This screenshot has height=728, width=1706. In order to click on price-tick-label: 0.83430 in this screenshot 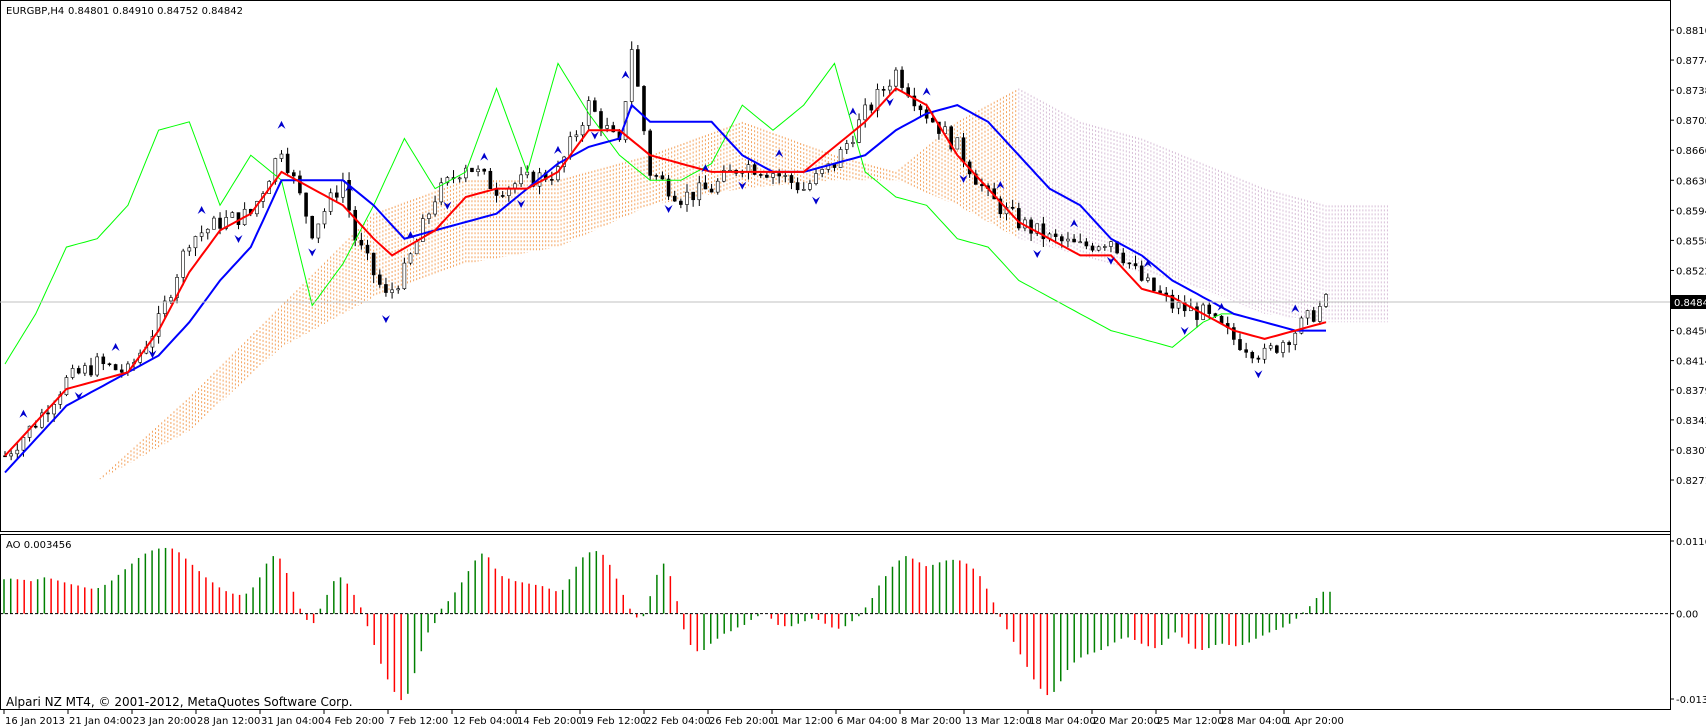, I will do `click(1691, 421)`.